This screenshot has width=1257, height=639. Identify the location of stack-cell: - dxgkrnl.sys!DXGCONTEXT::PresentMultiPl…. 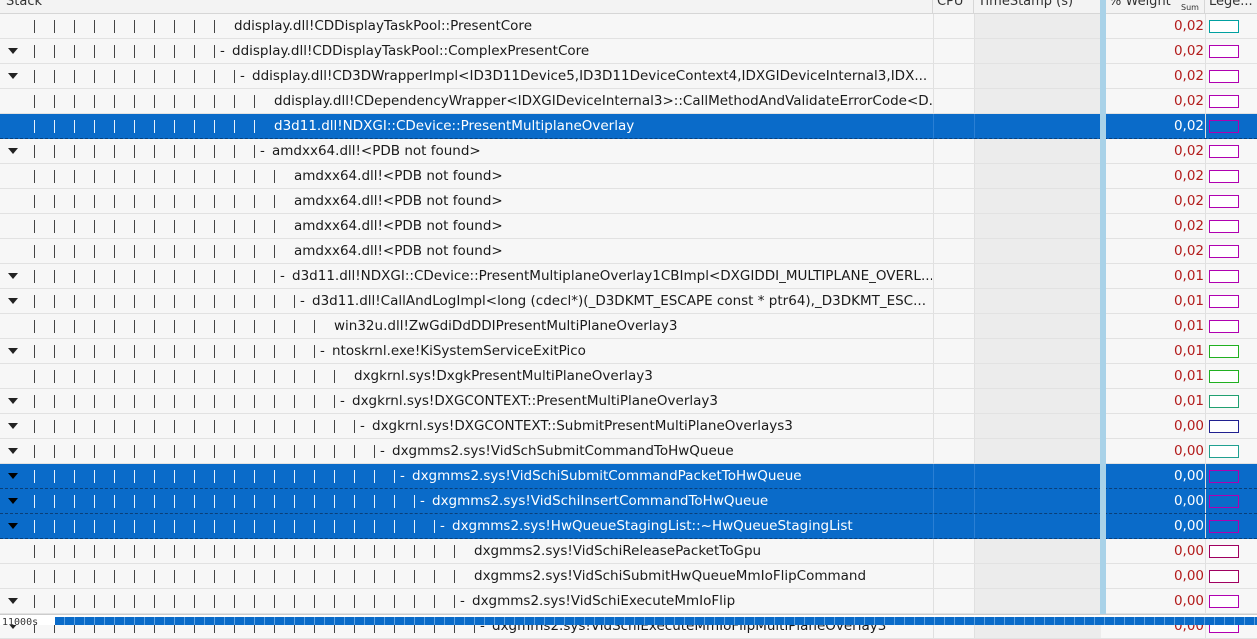
(466, 401).